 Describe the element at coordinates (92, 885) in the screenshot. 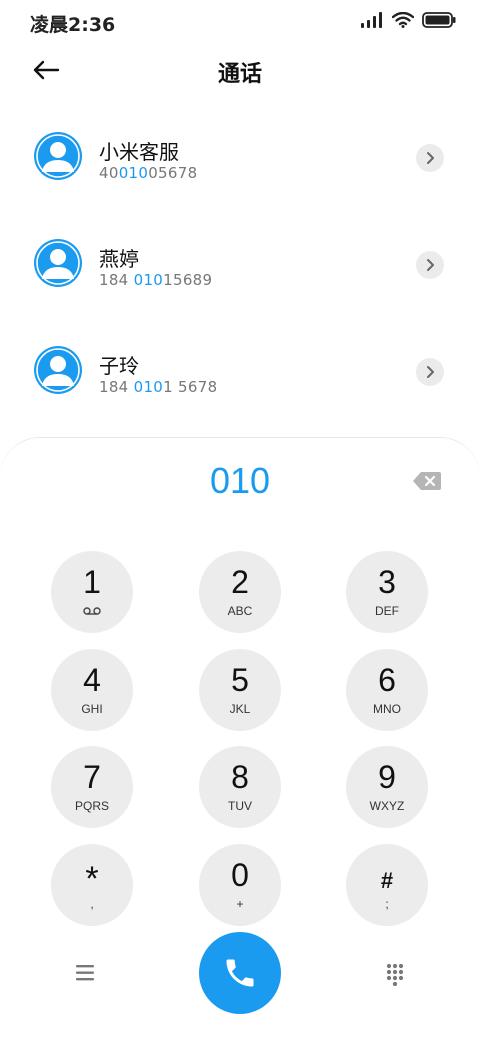

I see `key-star: * ,` at that location.